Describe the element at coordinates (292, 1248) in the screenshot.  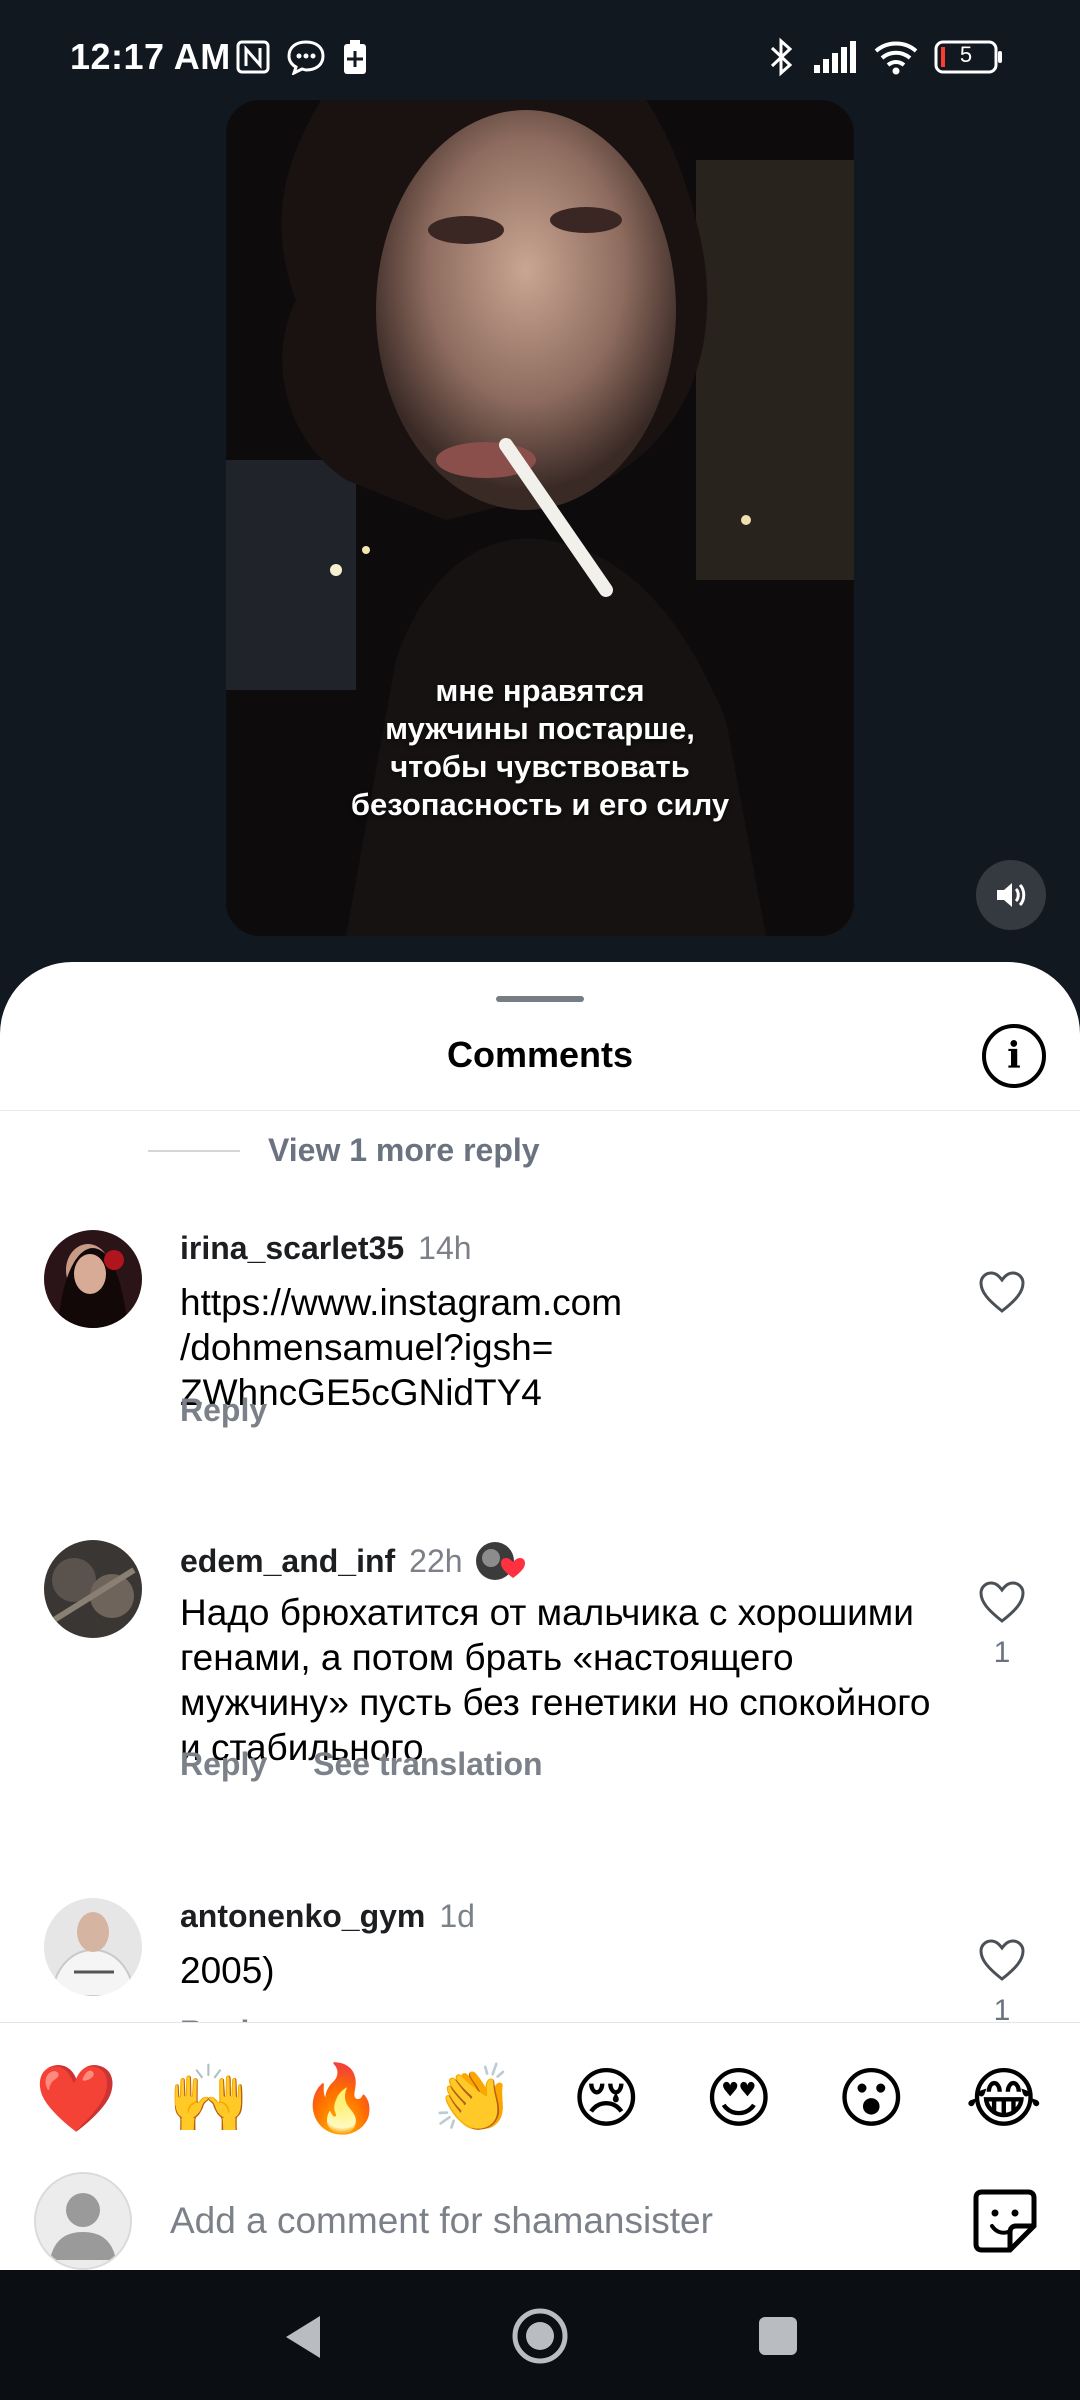
I see `comment-username: irina_scarlet35` at that location.